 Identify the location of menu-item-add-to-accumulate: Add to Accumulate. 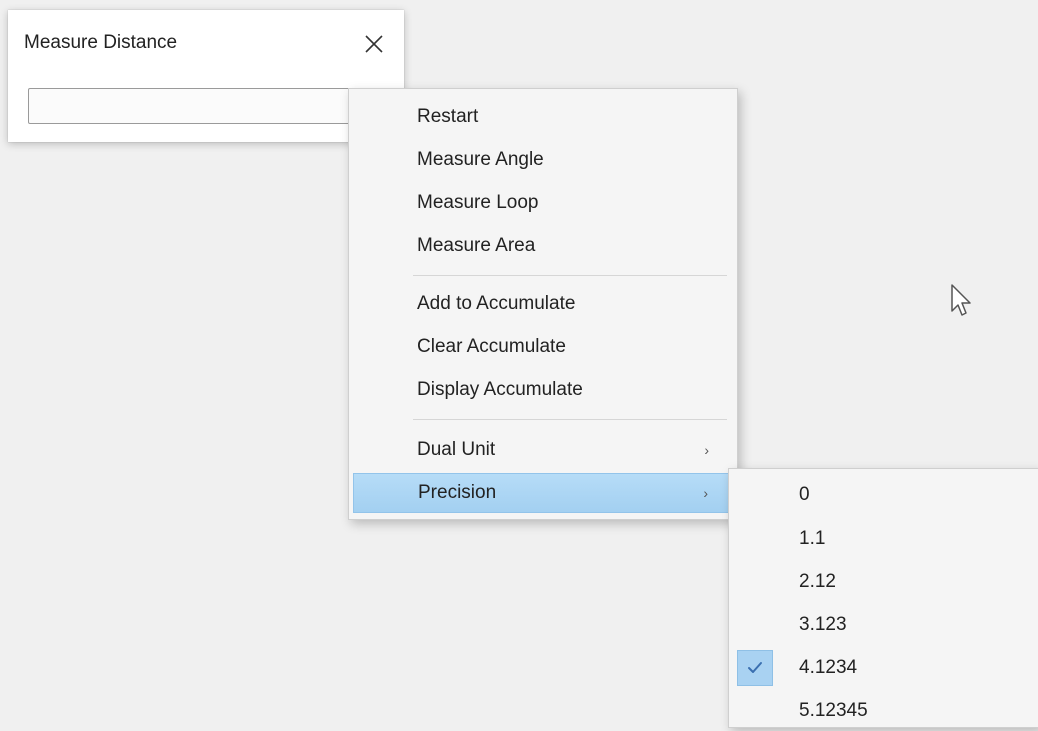
(543, 304).